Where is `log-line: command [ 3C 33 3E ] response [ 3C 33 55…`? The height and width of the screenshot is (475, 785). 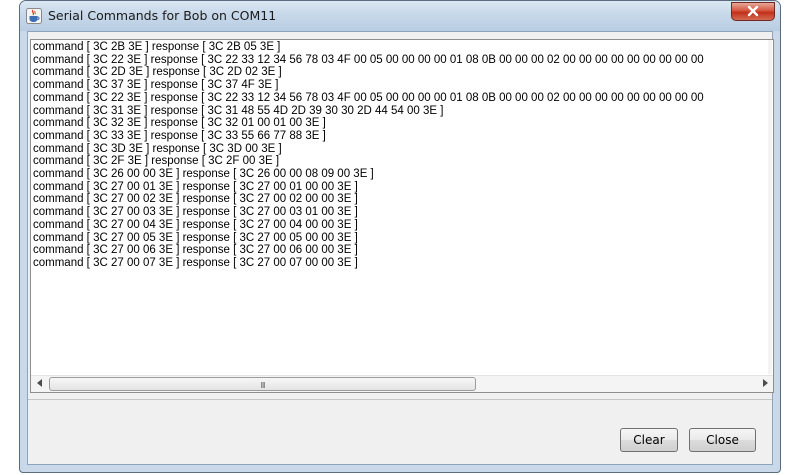
log-line: command [ 3C 33 3E ] response [ 3C 33 55… is located at coordinates (179, 135).